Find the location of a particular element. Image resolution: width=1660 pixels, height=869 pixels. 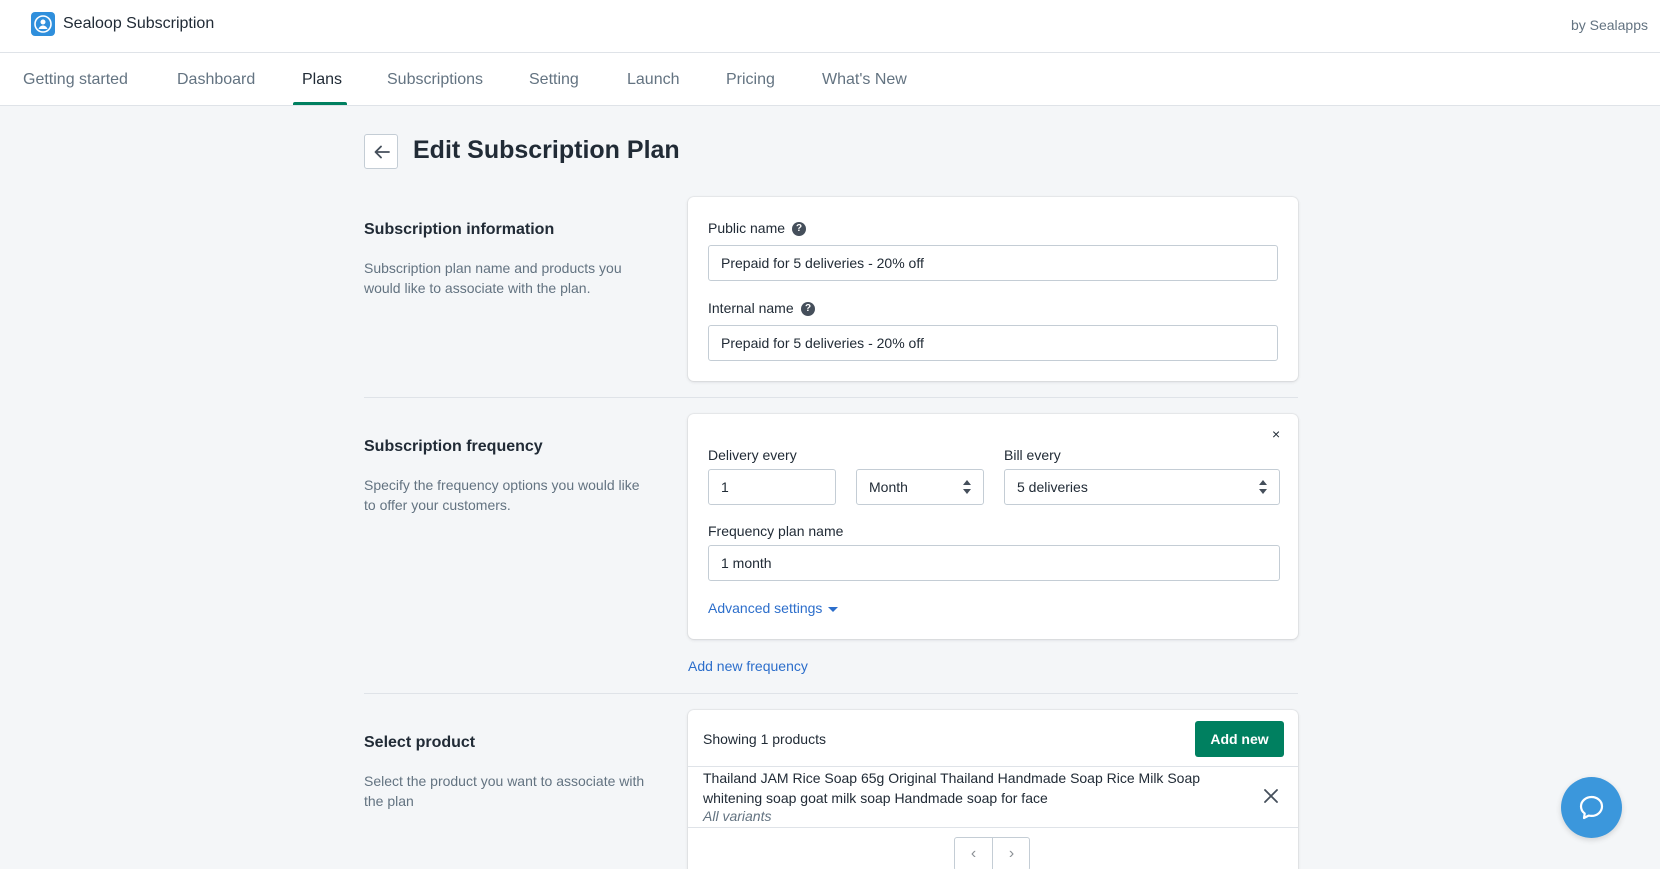

delivery-every-label: Delivery every is located at coordinates (752, 455).